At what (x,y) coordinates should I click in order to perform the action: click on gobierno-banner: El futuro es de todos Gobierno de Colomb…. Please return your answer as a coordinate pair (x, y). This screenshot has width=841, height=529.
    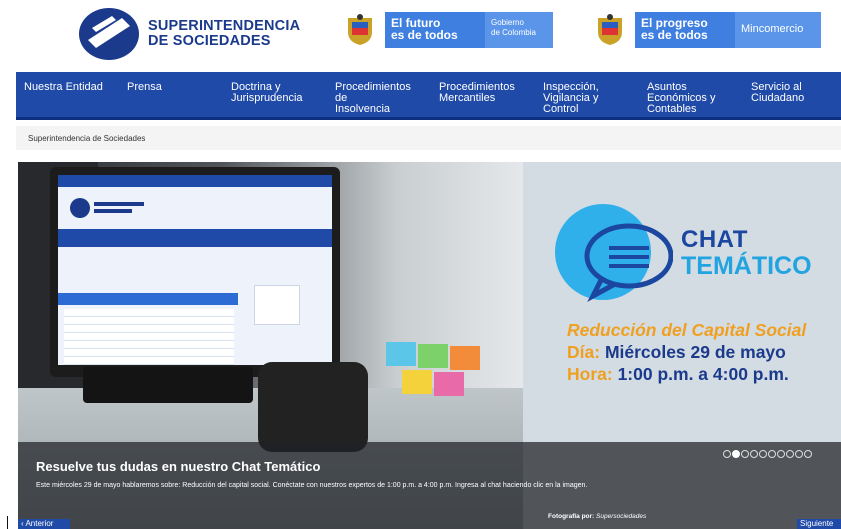
    Looking at the image, I should click on (449, 30).